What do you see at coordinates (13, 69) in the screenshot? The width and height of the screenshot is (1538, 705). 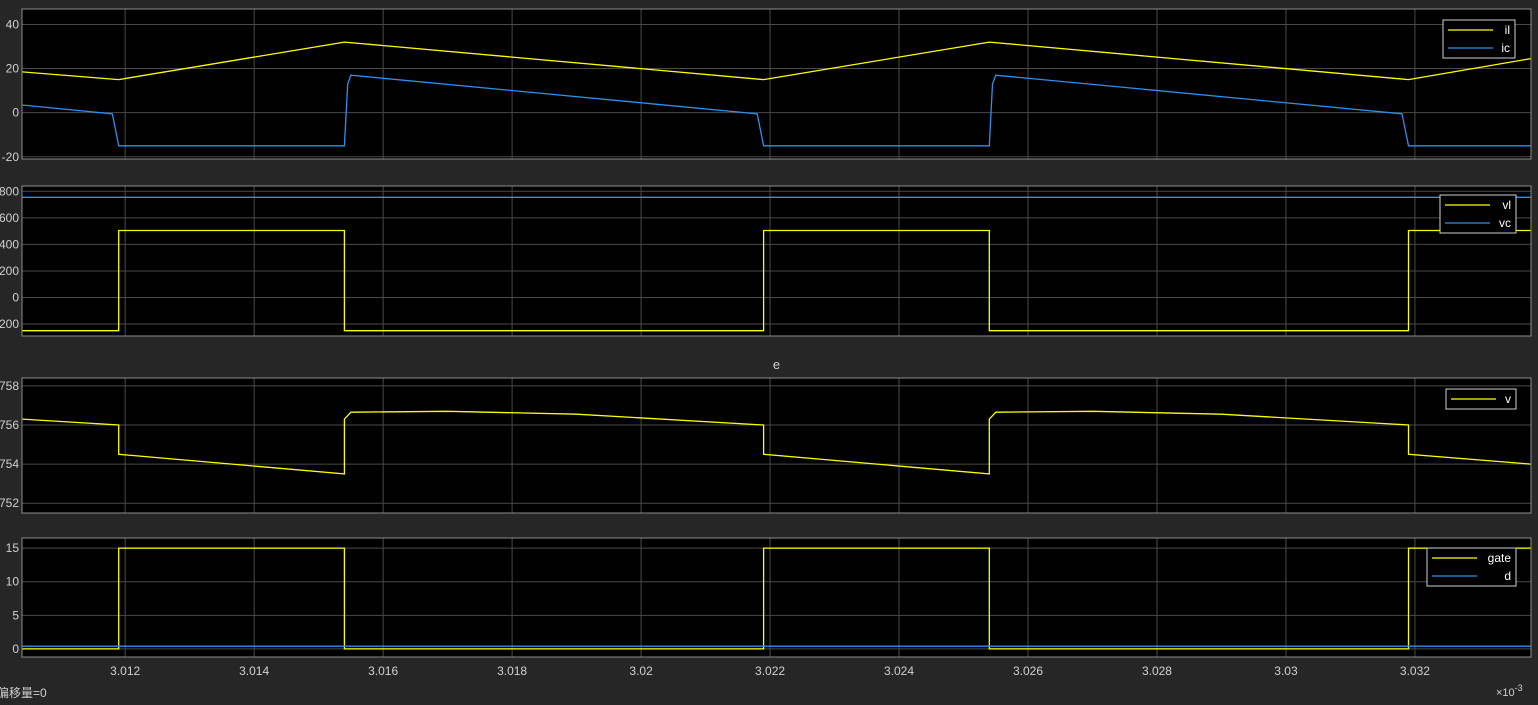 I see `y-tick-label: 20` at bounding box center [13, 69].